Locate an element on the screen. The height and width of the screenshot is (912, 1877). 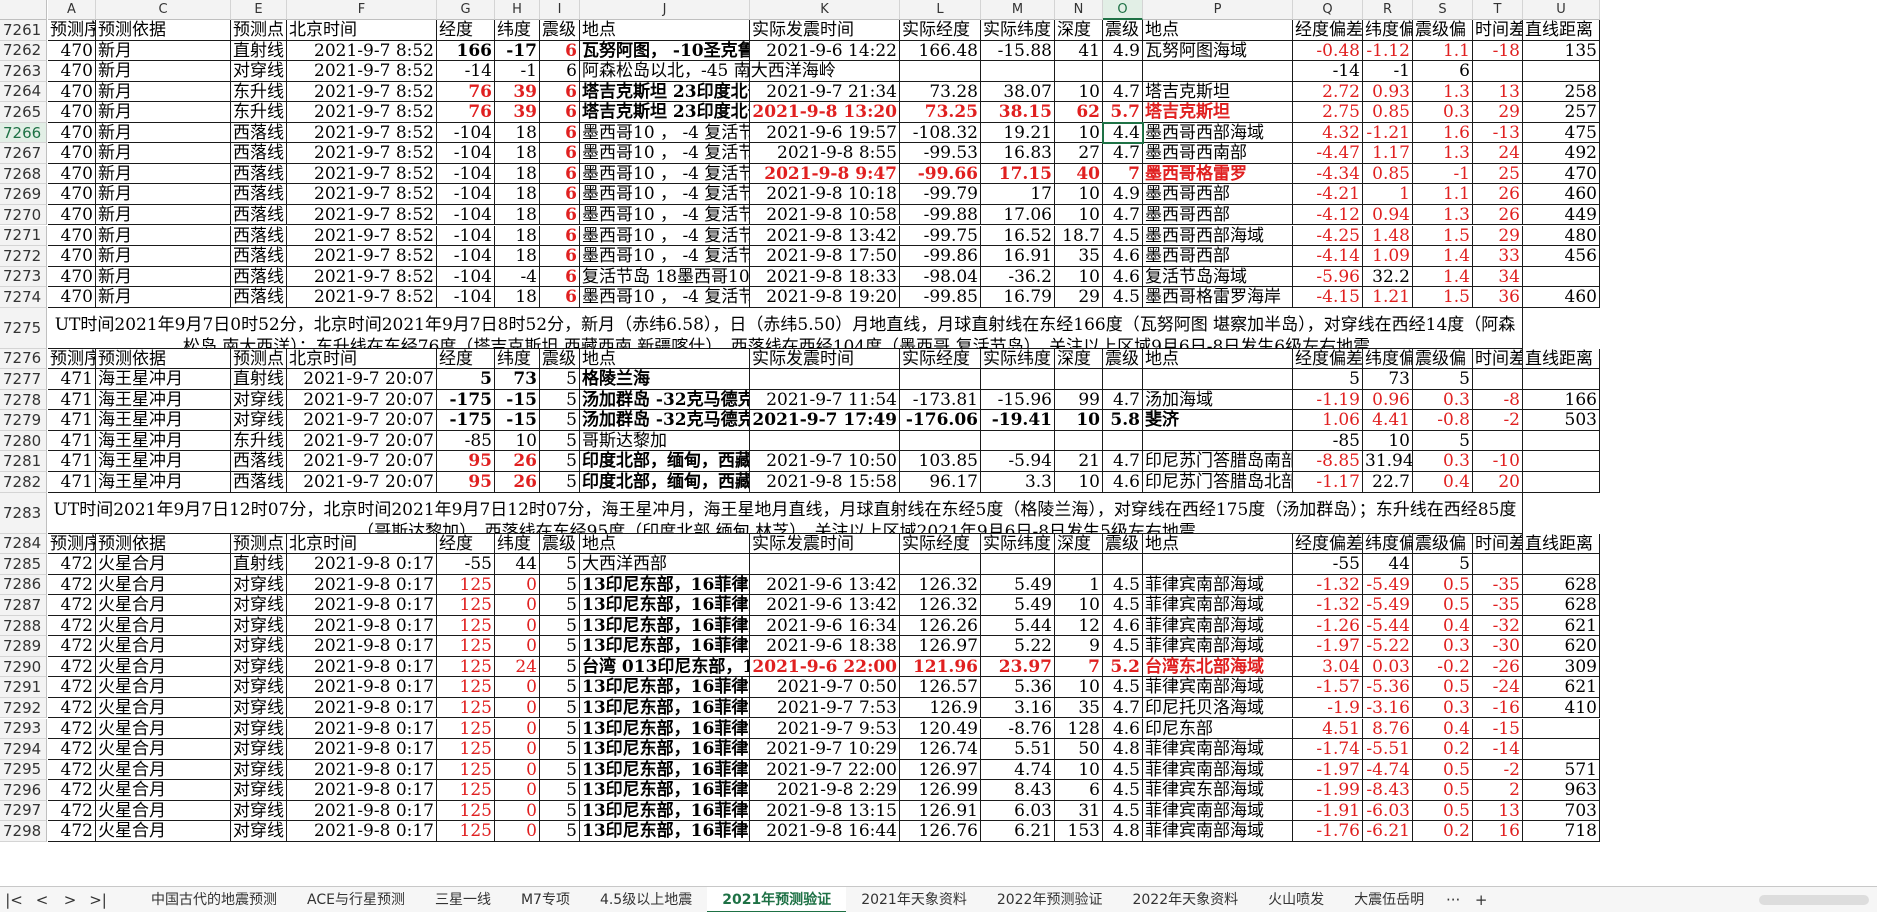
cell-beijing-time: 2021-9-7 20:07 is located at coordinates (362, 420).